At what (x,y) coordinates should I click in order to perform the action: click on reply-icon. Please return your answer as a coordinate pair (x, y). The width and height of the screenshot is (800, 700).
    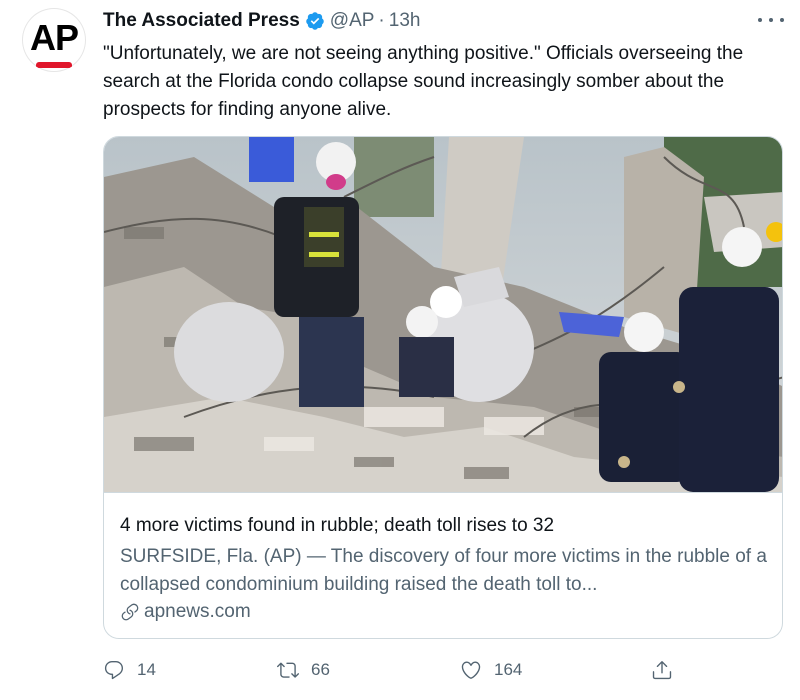
    Looking at the image, I should click on (114, 670).